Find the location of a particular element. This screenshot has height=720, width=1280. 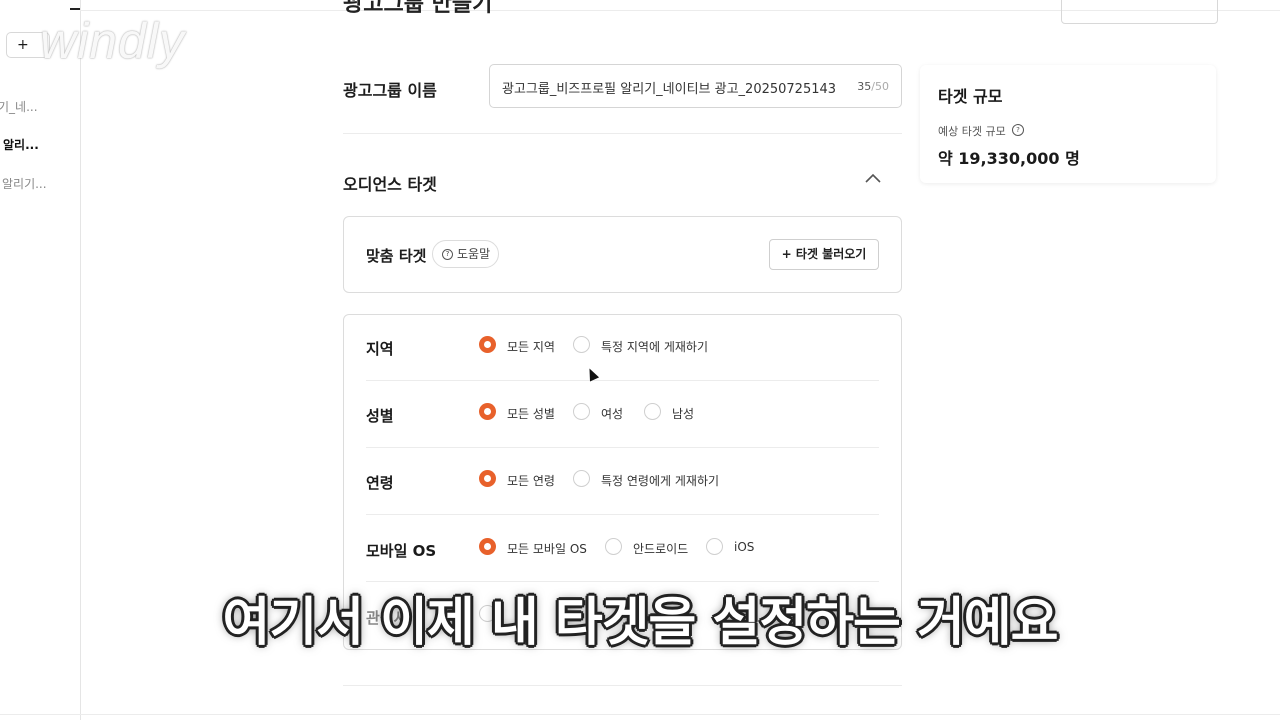

option-label: iOS is located at coordinates (744, 547).